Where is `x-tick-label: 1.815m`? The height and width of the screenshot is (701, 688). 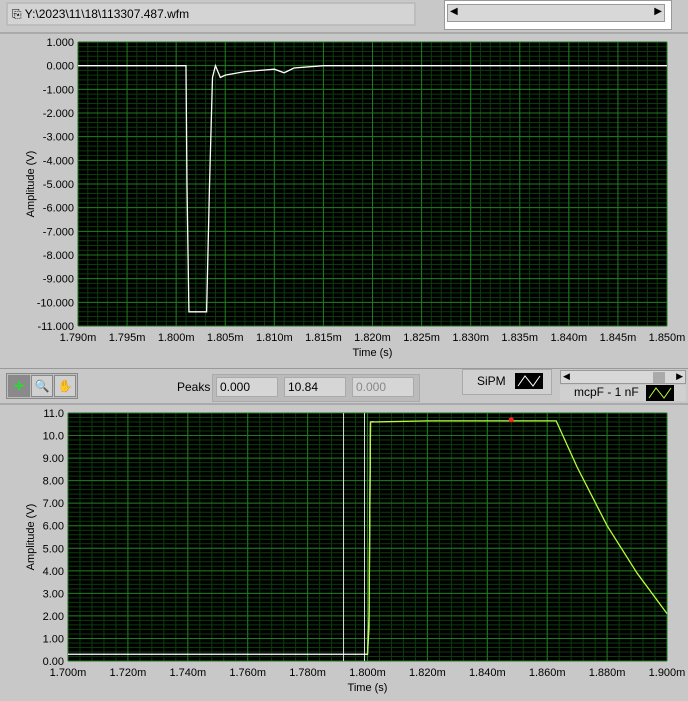 x-tick-label: 1.815m is located at coordinates (323, 338).